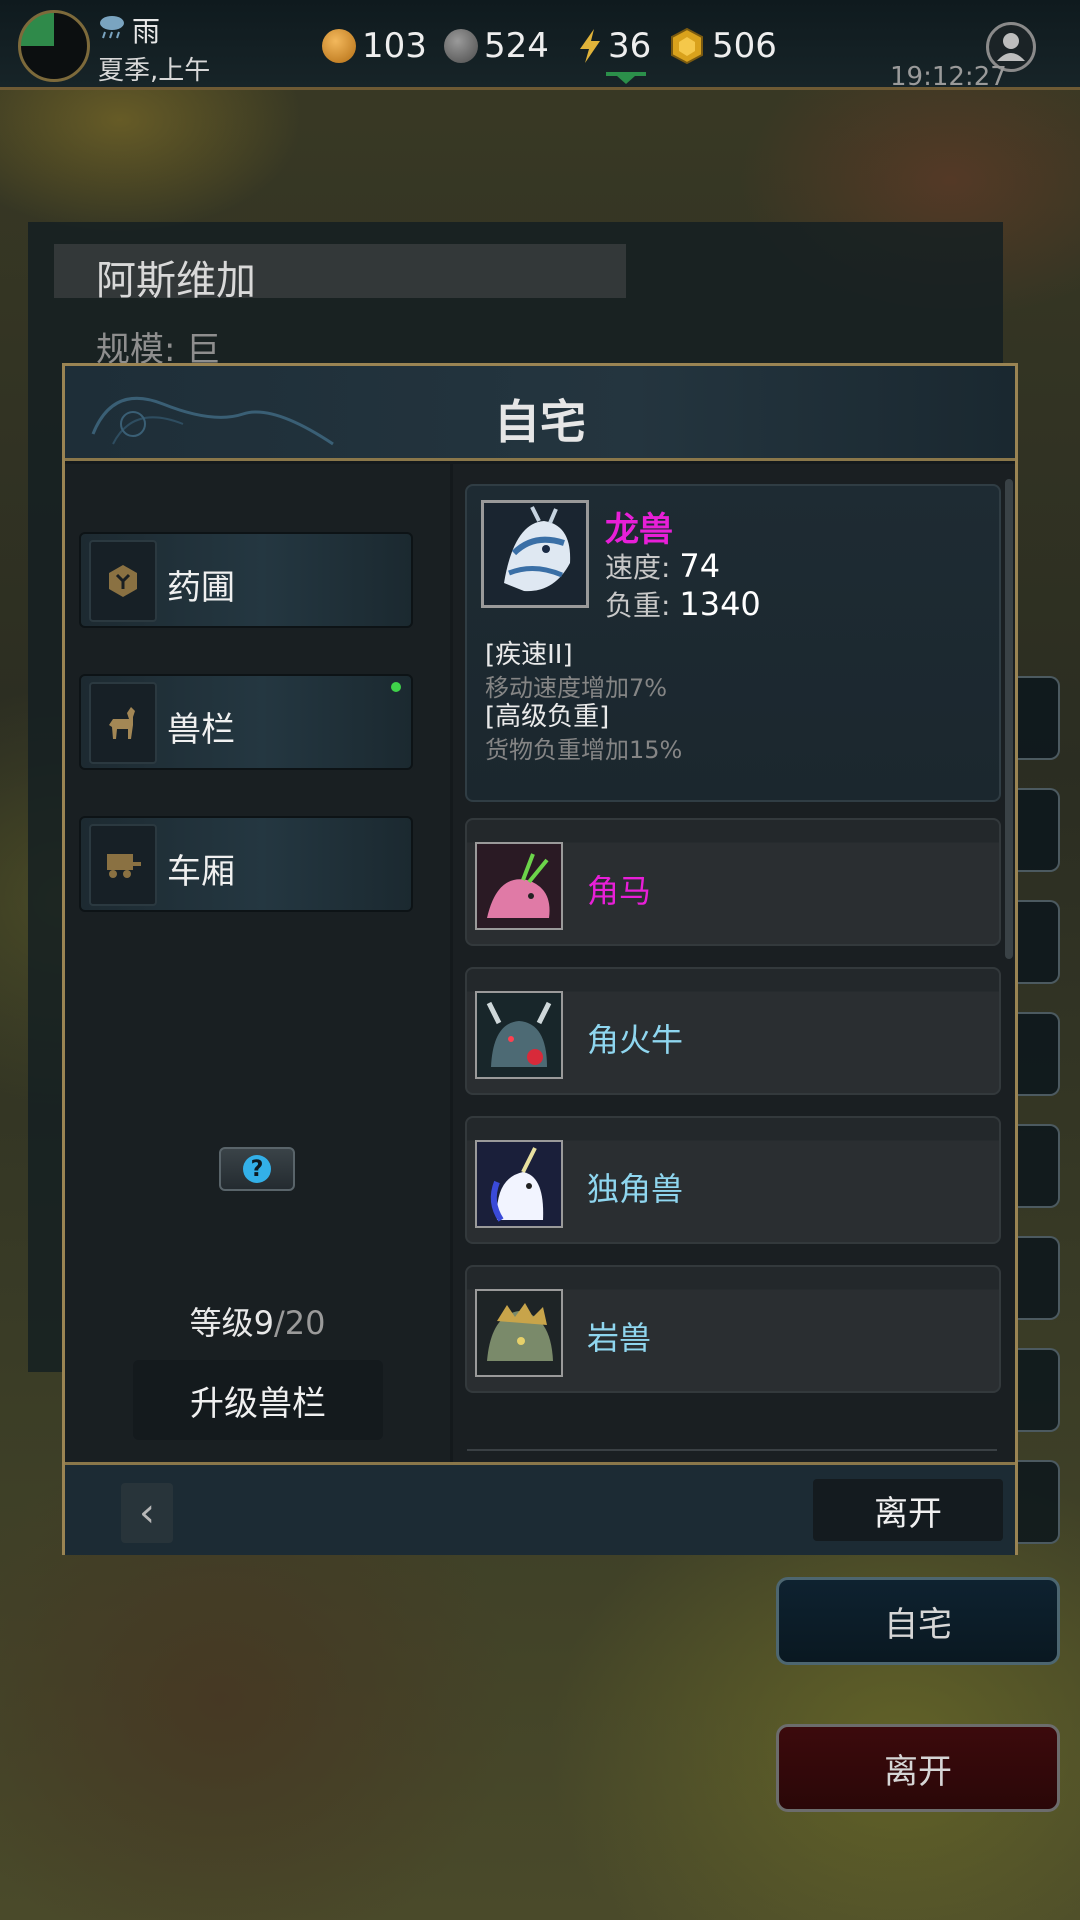 This screenshot has height=1920, width=1080. Describe the element at coordinates (123, 865) in the screenshot. I see `cart-icon` at that location.